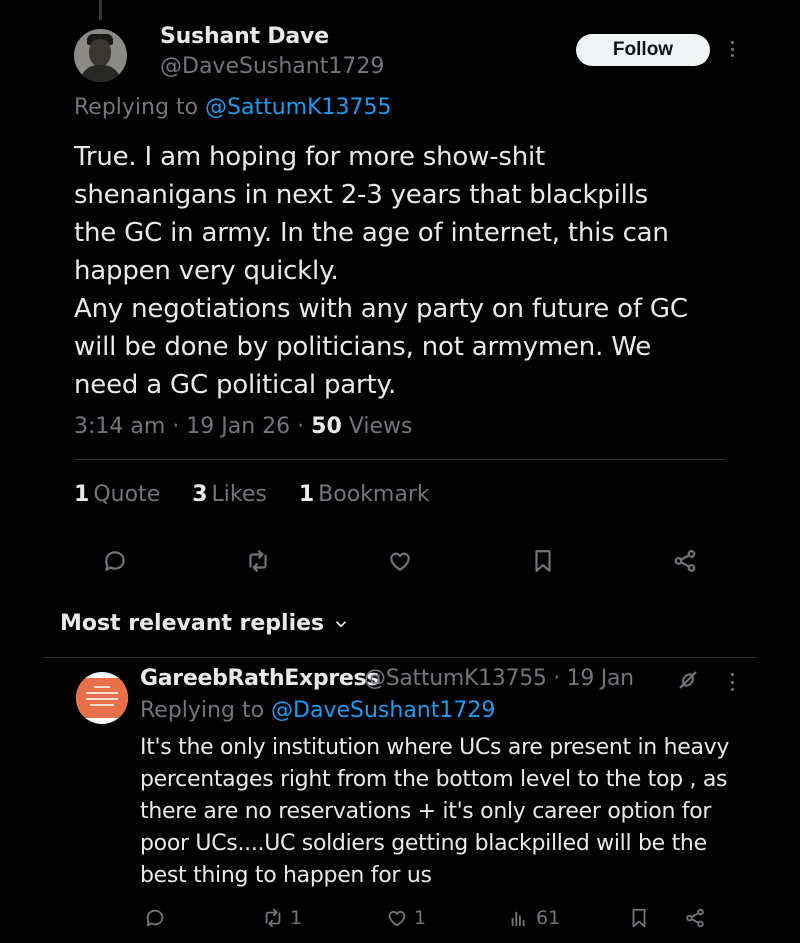 This screenshot has width=800, height=943. Describe the element at coordinates (100, 10) in the screenshot. I see `thread-connector-line` at that location.